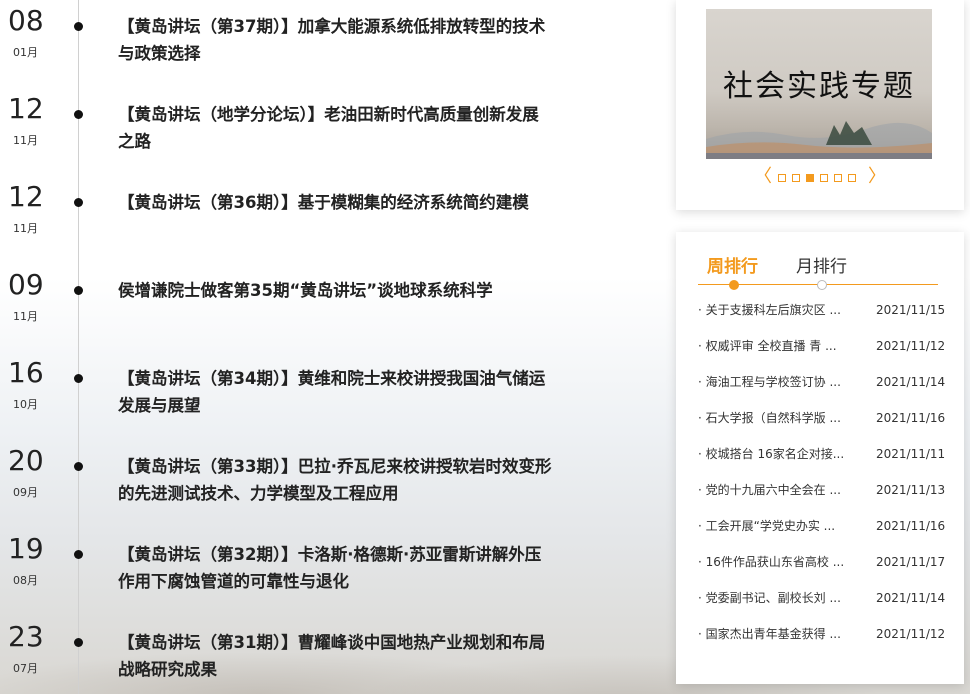 The image size is (970, 694). Describe the element at coordinates (911, 490) in the screenshot. I see `ranking-item-date: 2021/11/13` at that location.